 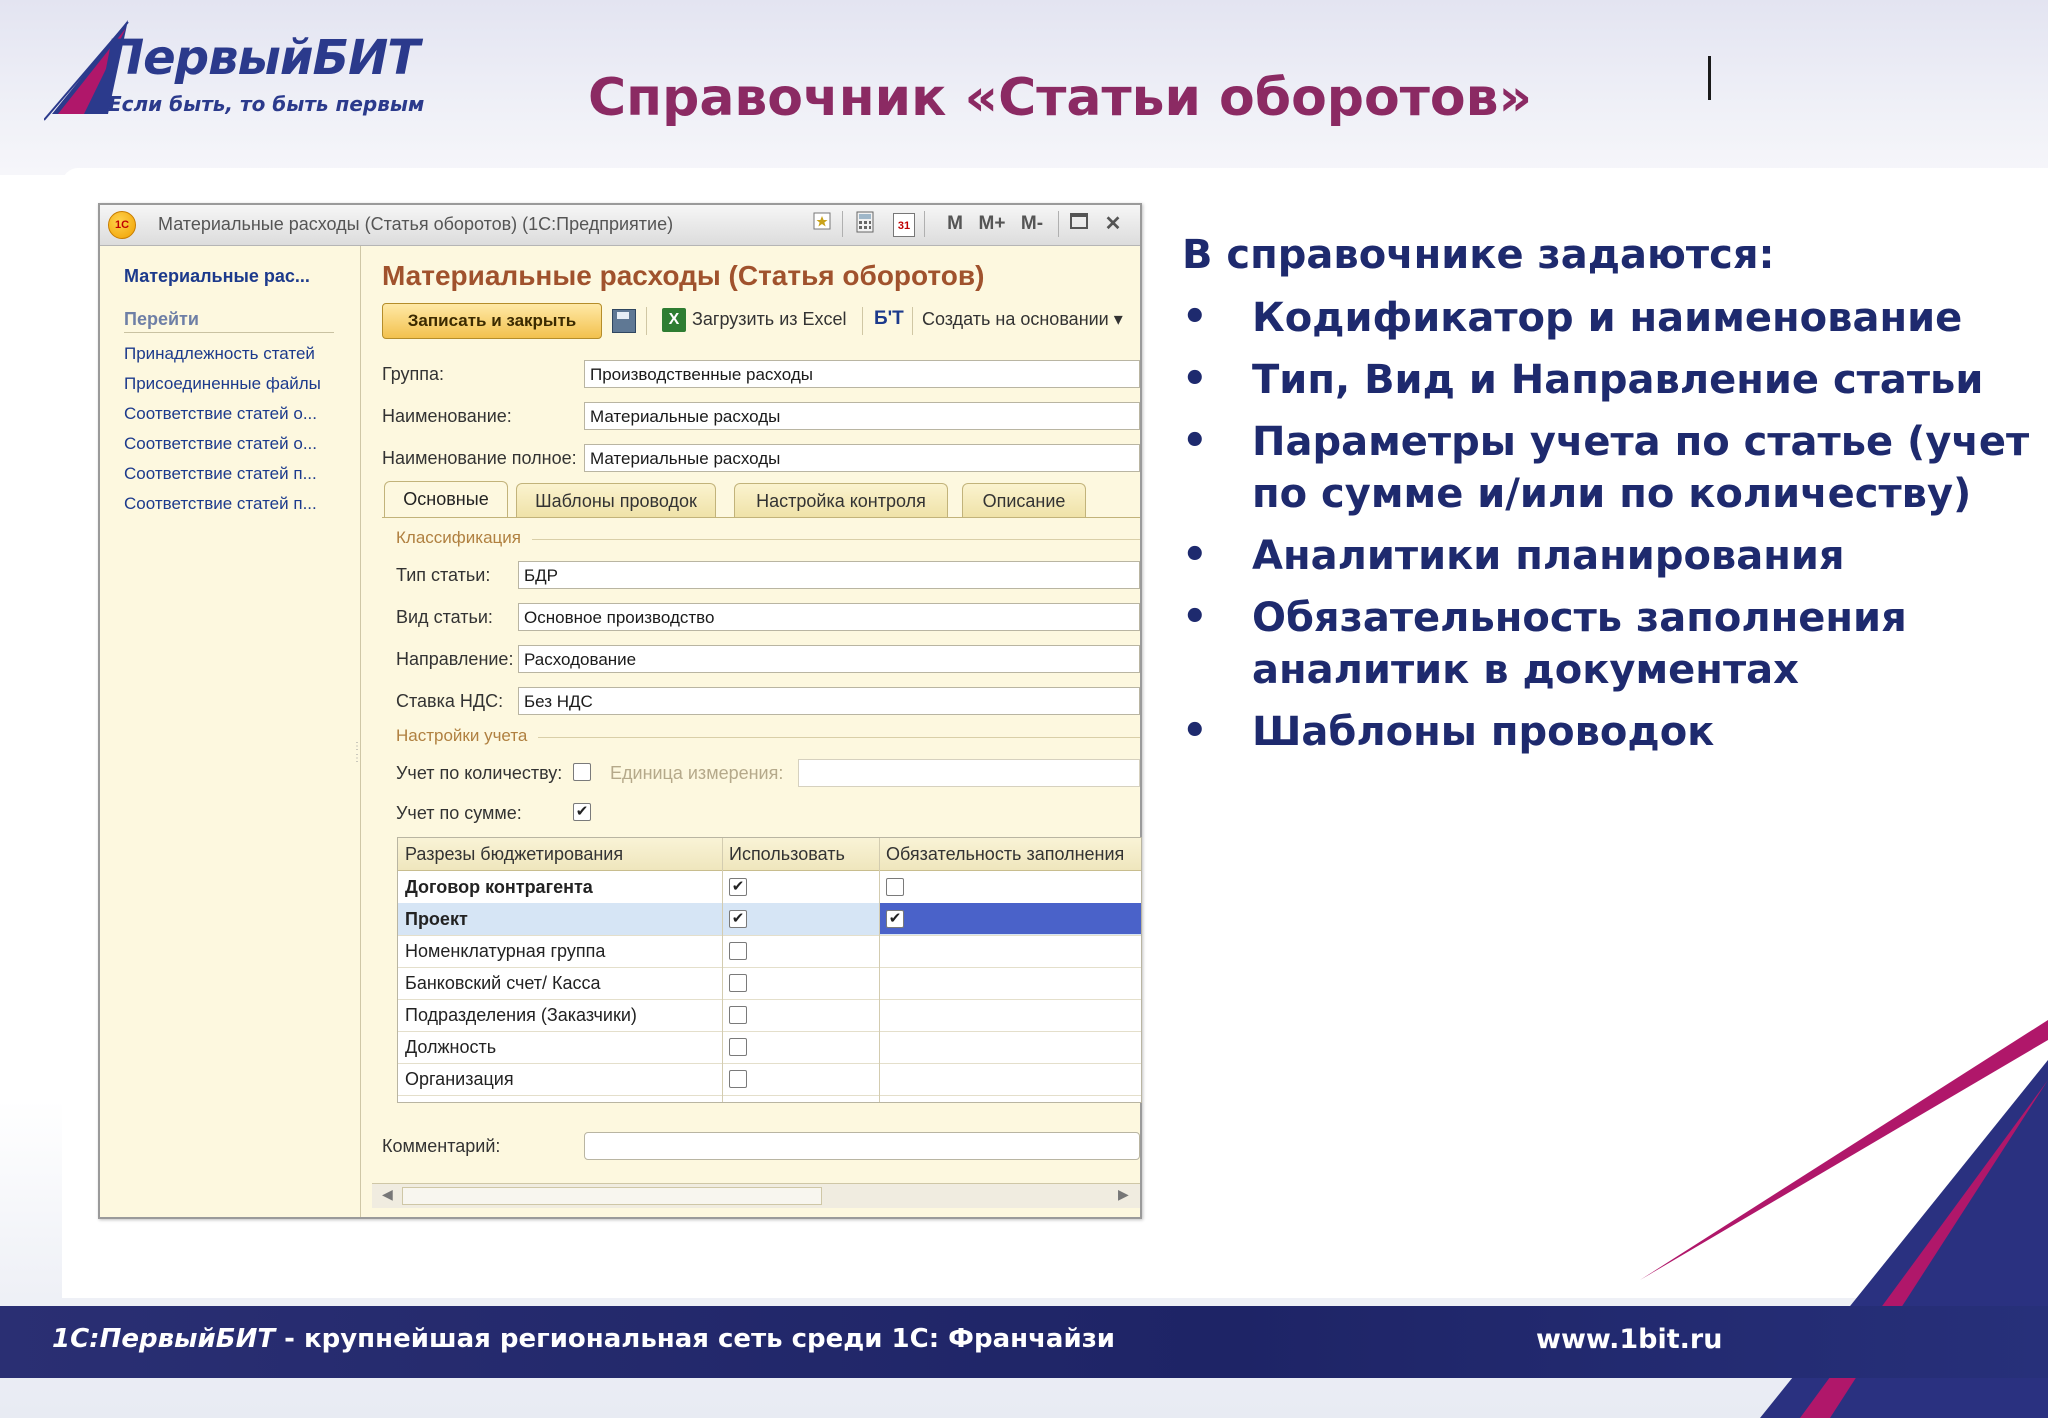 I want to click on feature-line: Тип, Вид и Направление статьи, so click(x=1618, y=380).